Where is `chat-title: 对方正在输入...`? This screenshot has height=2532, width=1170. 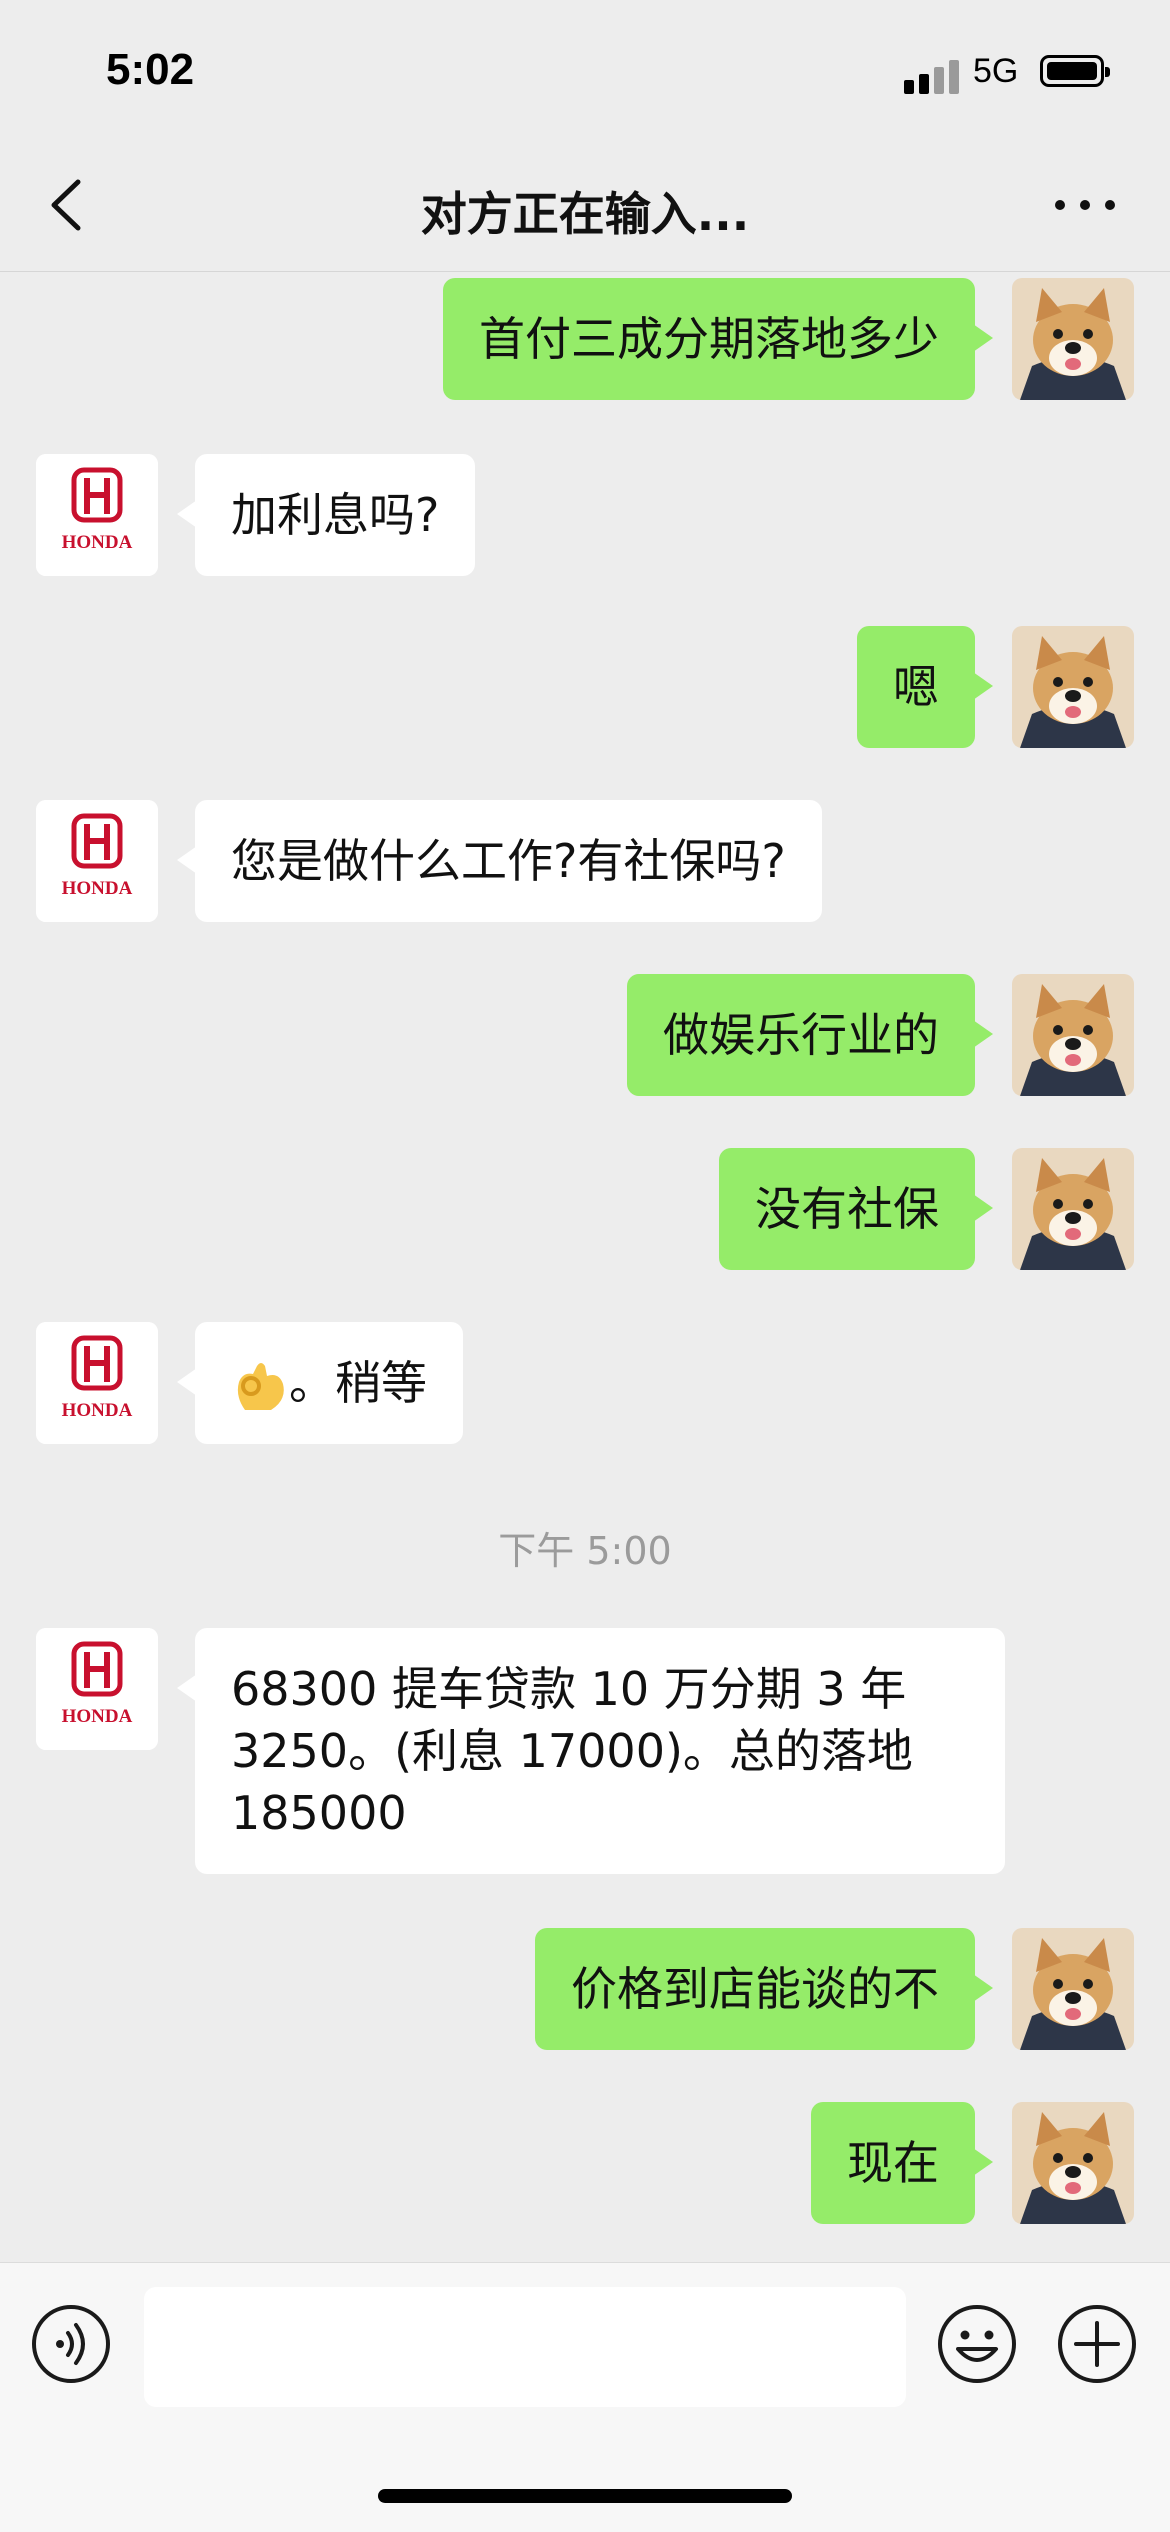
chat-title: 对方正在输入... is located at coordinates (585, 214).